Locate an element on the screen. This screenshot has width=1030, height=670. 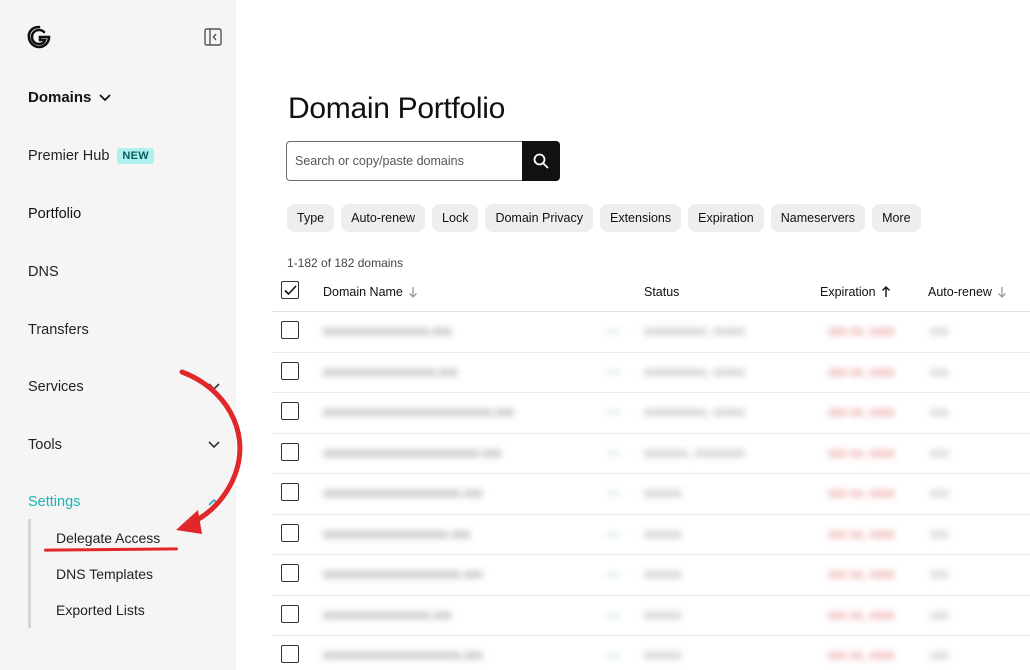
nav-transfers: Transfers is located at coordinates (58, 330).